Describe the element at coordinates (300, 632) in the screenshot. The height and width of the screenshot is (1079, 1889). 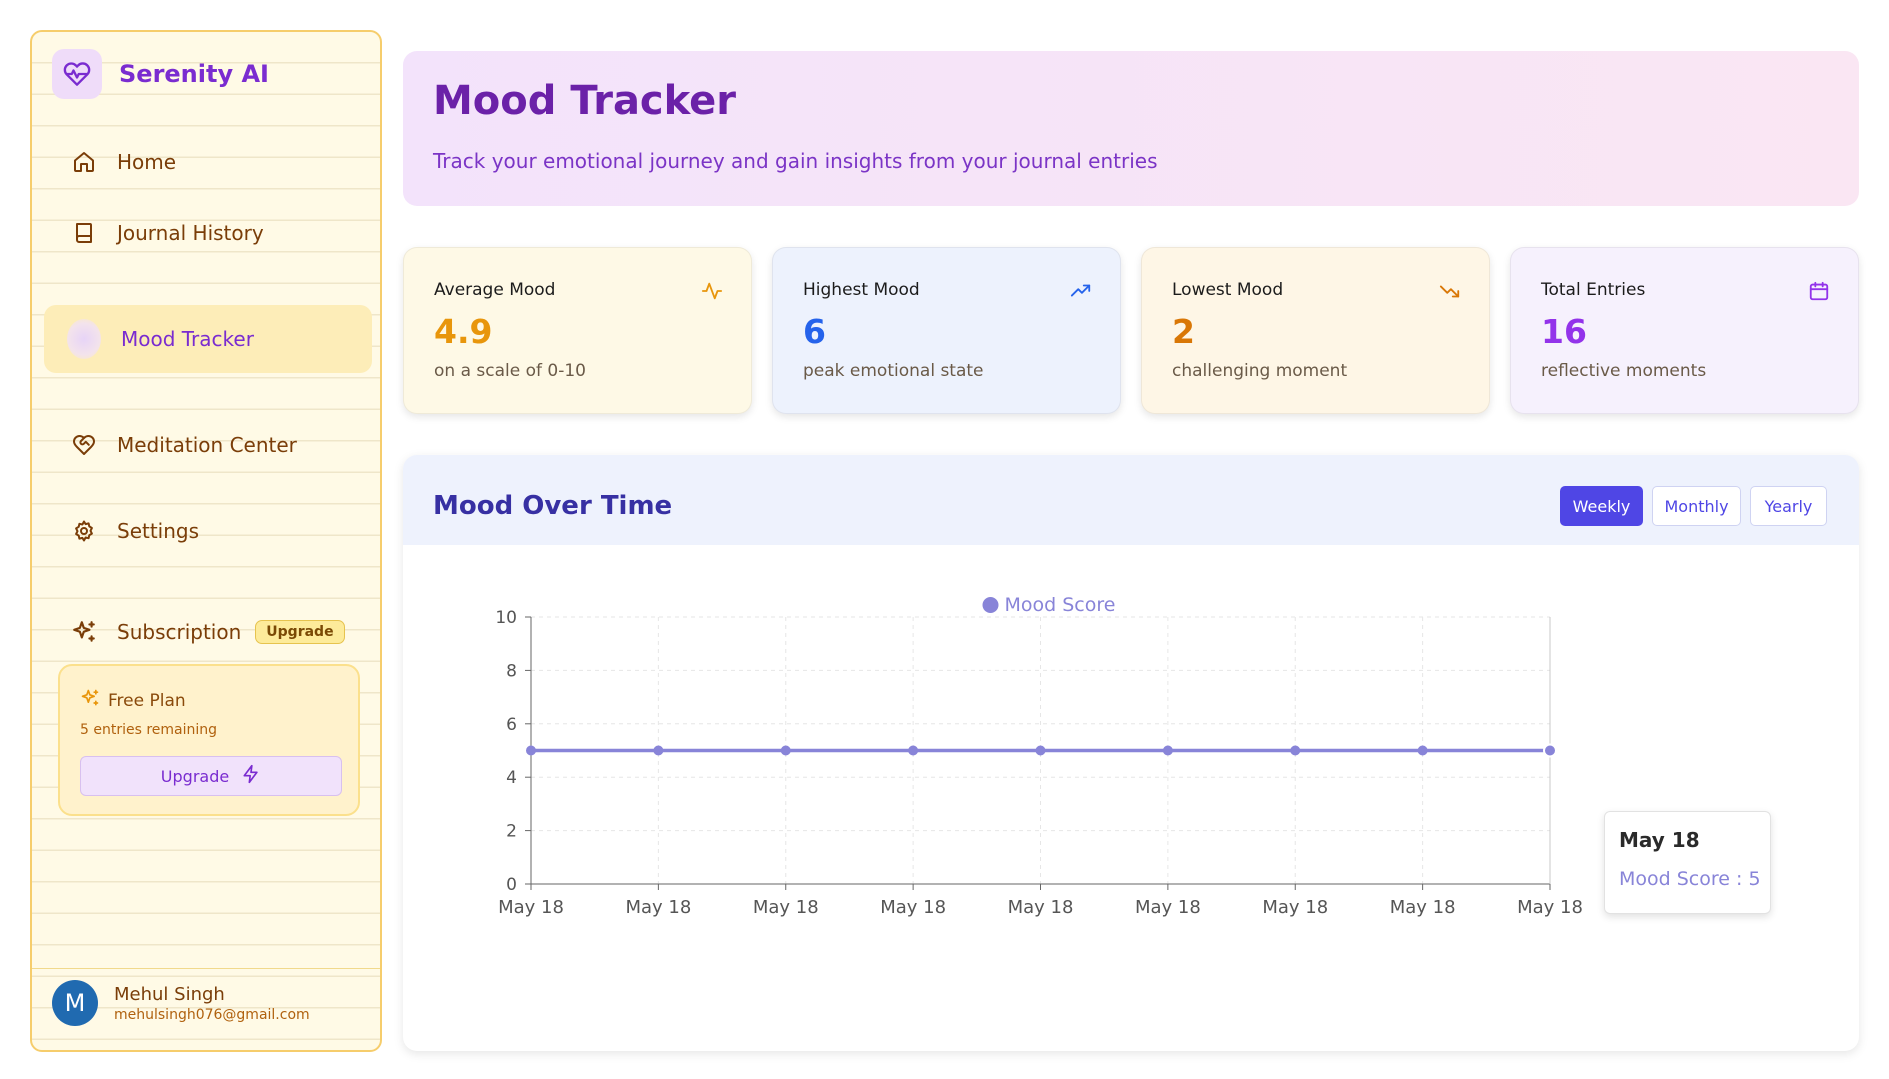
I see `upgrade-badge: Upgrade` at that location.